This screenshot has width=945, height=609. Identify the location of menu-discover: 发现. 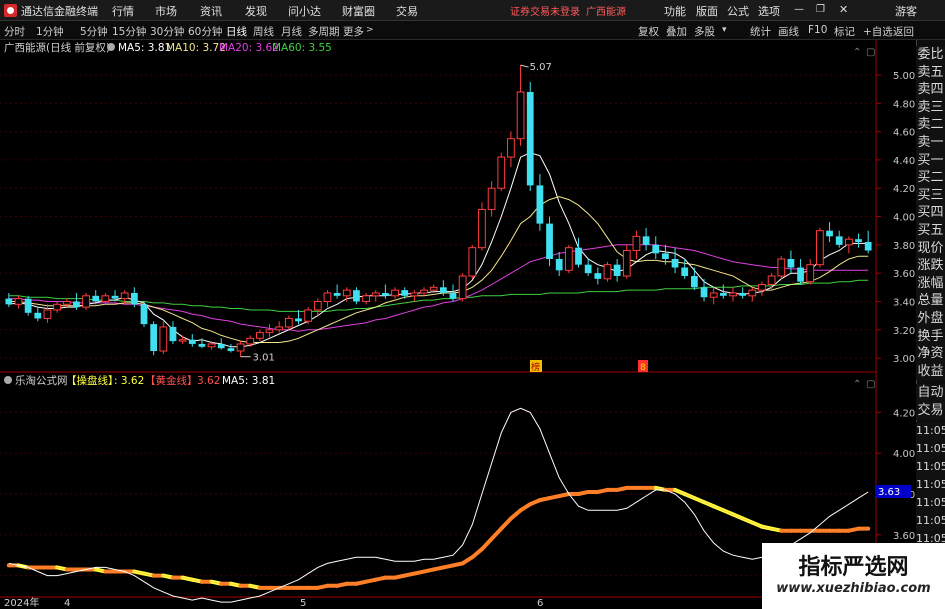
(256, 11).